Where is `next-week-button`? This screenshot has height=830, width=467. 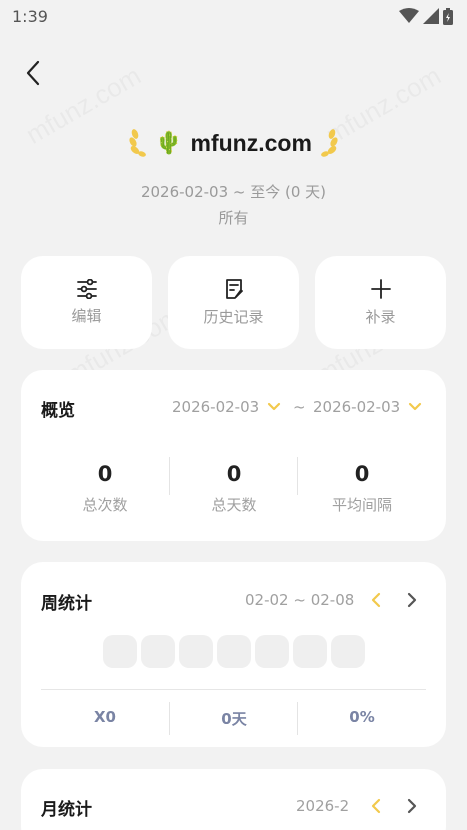 next-week-button is located at coordinates (412, 600).